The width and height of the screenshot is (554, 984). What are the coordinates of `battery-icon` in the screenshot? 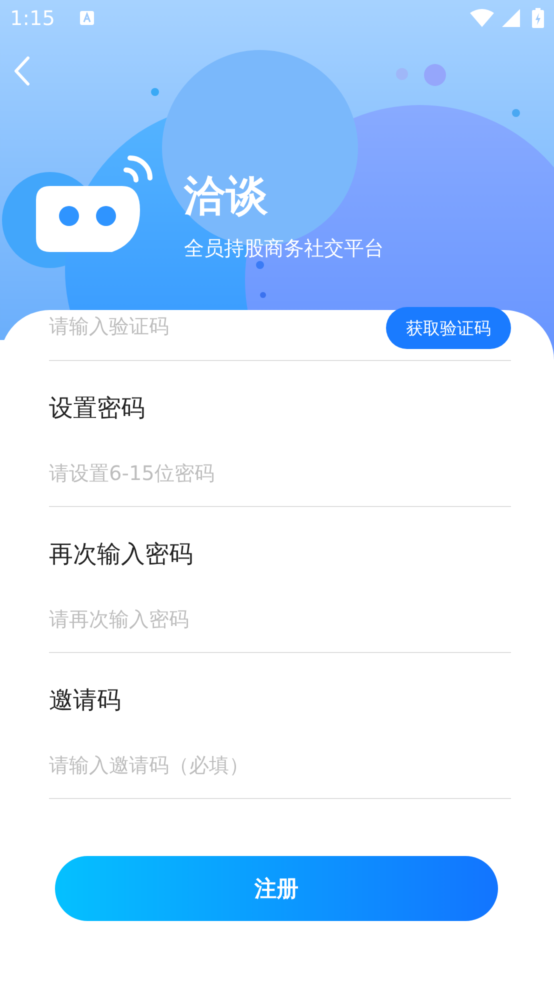 It's located at (538, 18).